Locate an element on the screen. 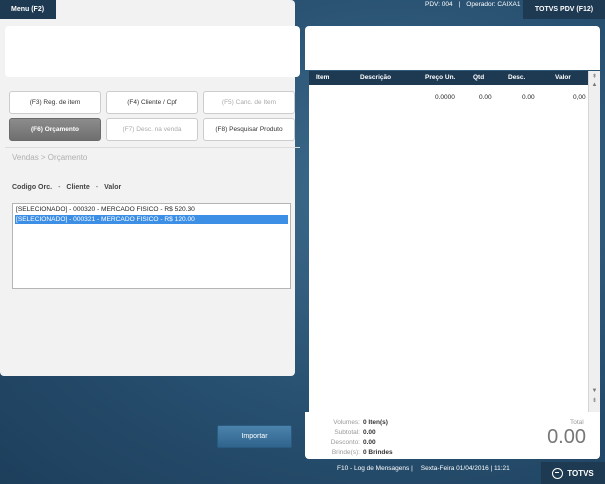 Image resolution: width=605 pixels, height=484 pixels. cell-qtd: 0.00 is located at coordinates (485, 97).